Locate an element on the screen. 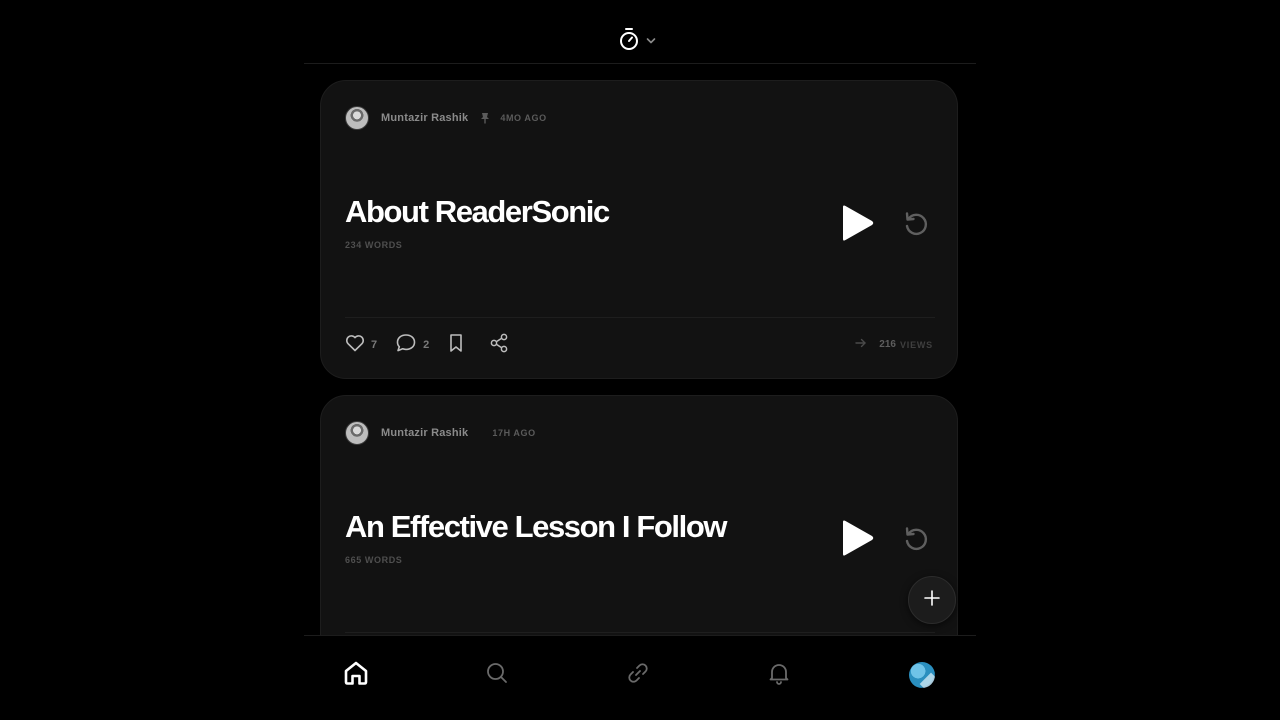 Image resolution: width=1280 pixels, height=720 pixels. new-post-button is located at coordinates (932, 600).